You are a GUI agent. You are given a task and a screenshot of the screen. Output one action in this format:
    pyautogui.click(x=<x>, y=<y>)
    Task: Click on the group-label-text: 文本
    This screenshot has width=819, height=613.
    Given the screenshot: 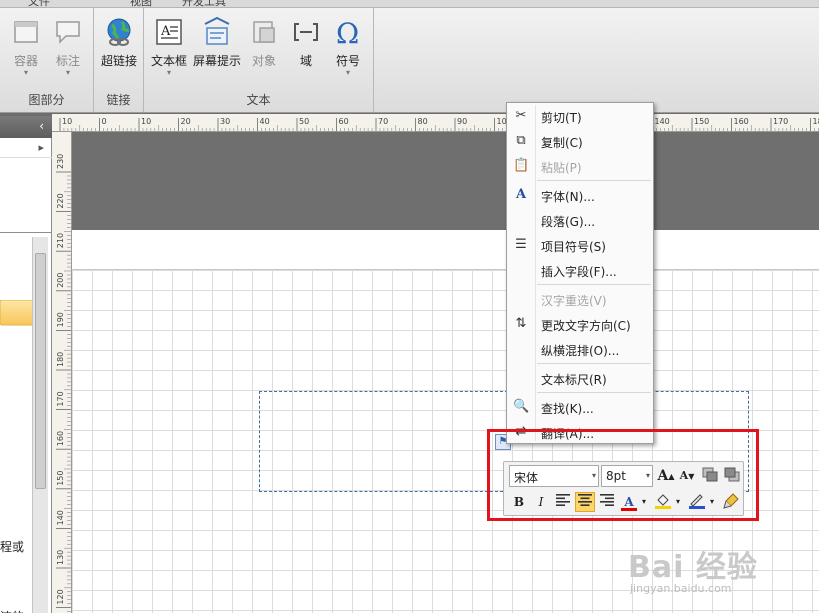 What is the action you would take?
    pyautogui.click(x=258, y=100)
    